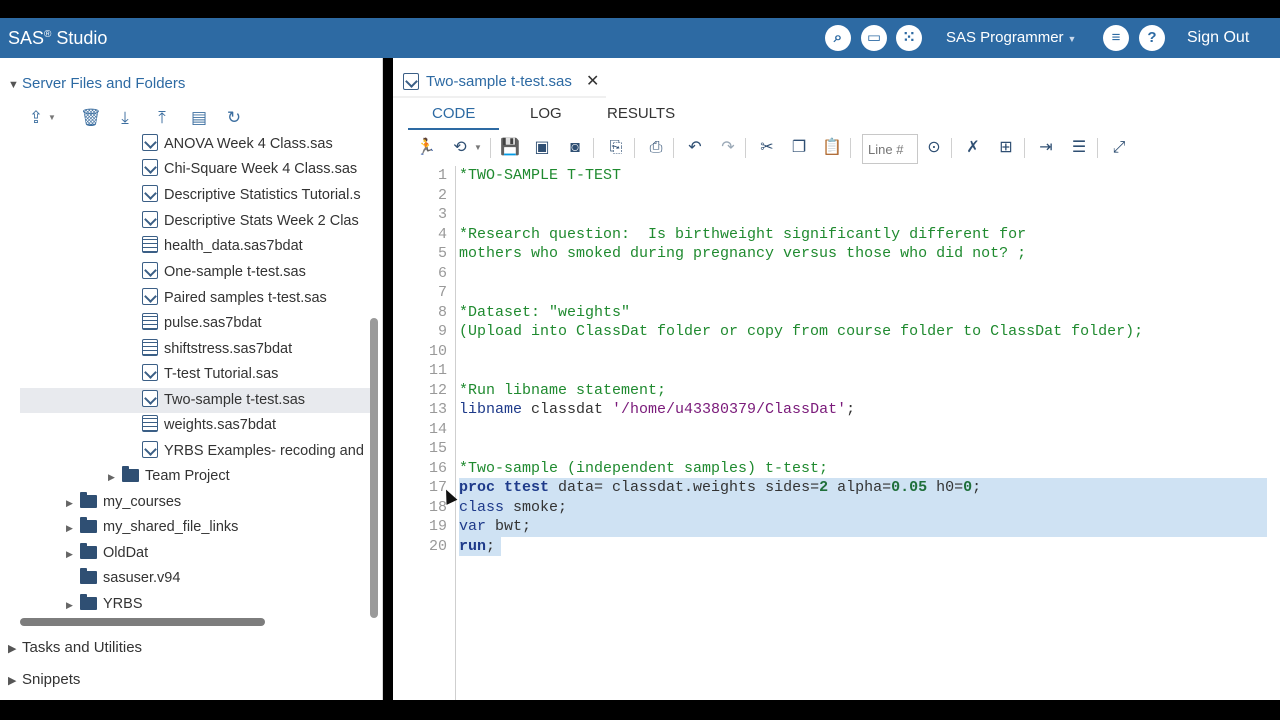 This screenshot has width=1280, height=720. I want to click on tree-item: weights.sas7bdat, so click(257, 425).